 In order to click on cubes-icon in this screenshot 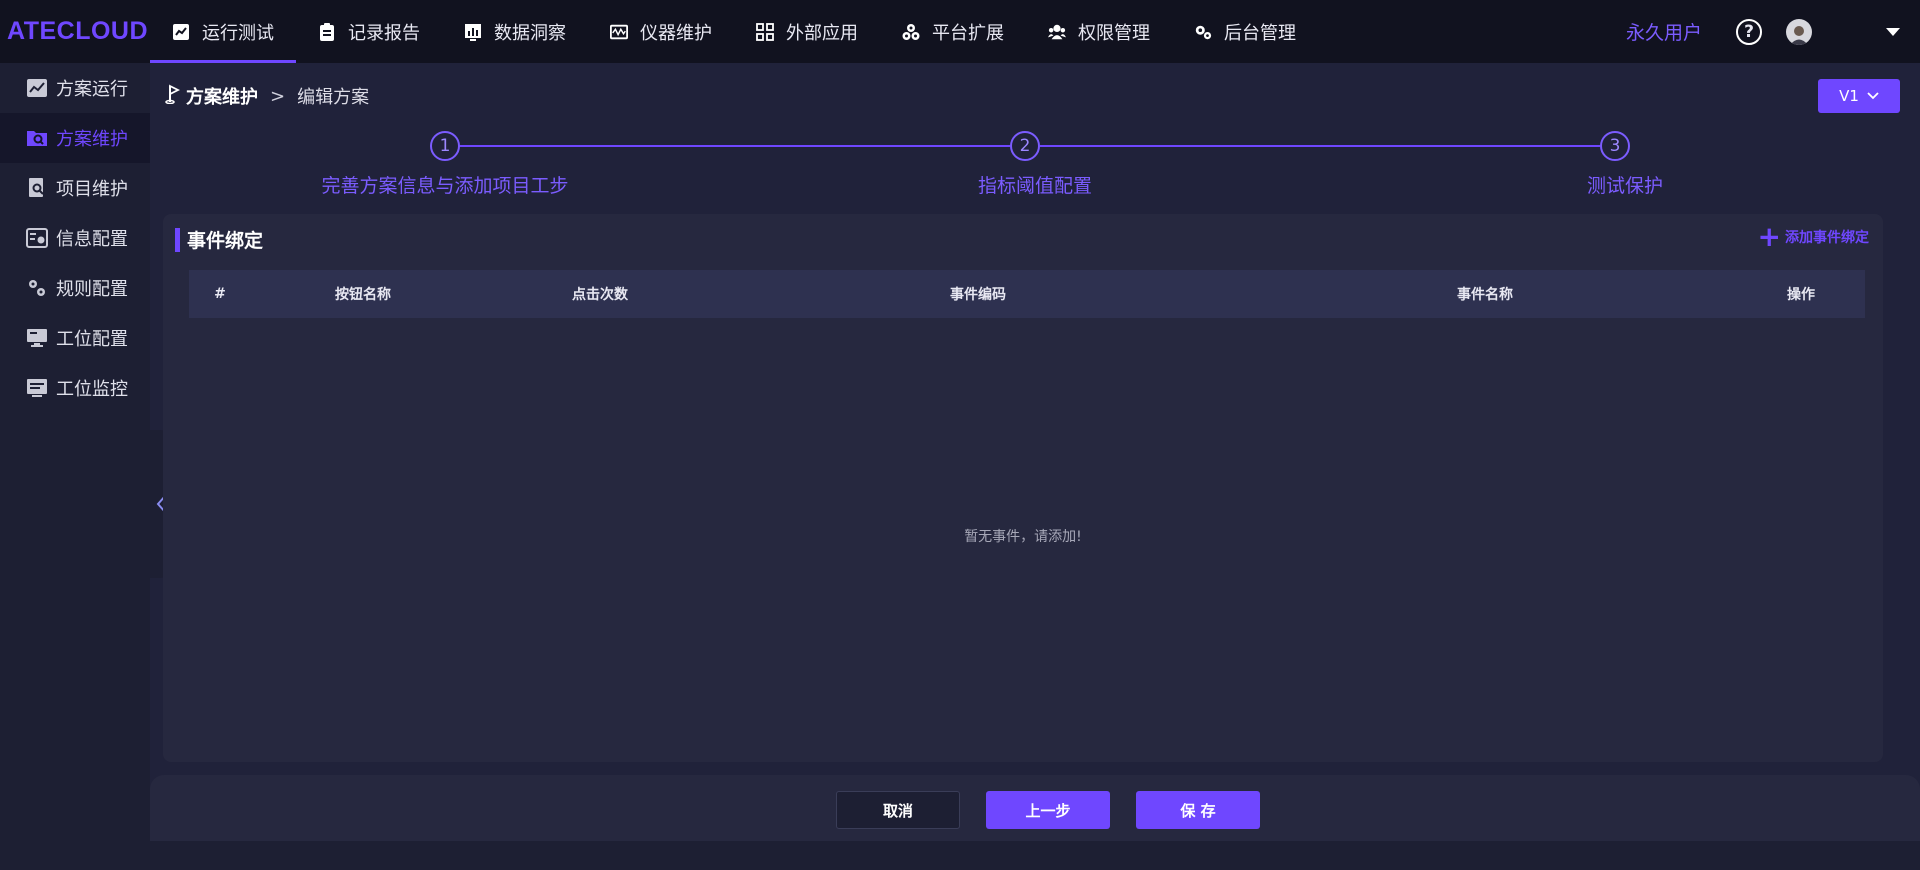, I will do `click(911, 32)`.